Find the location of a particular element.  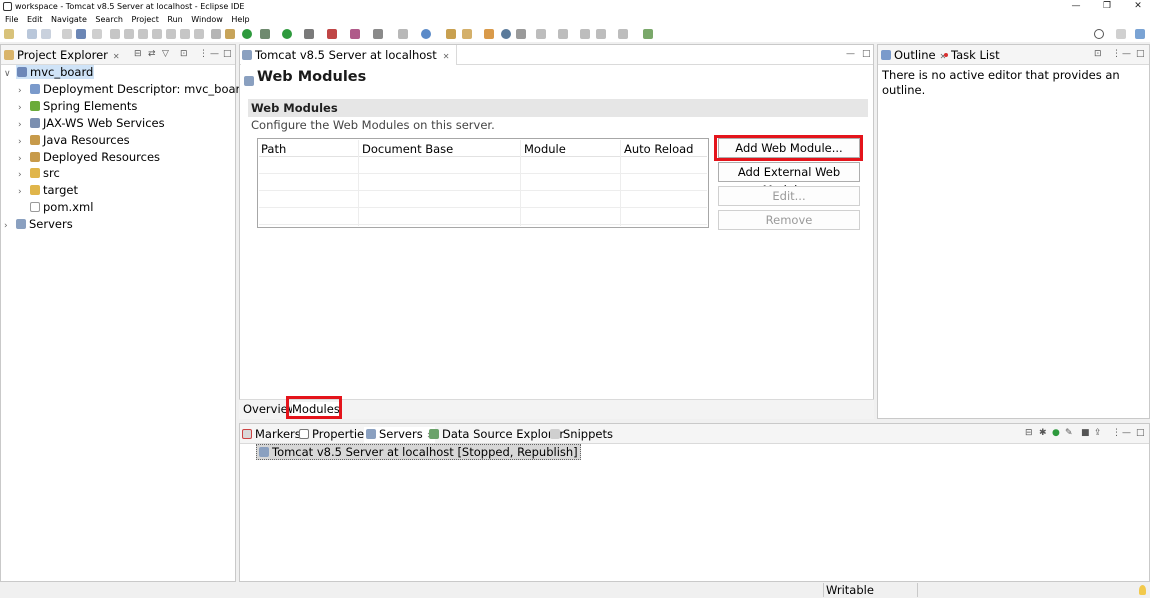

column-header-module: Module is located at coordinates (545, 149).